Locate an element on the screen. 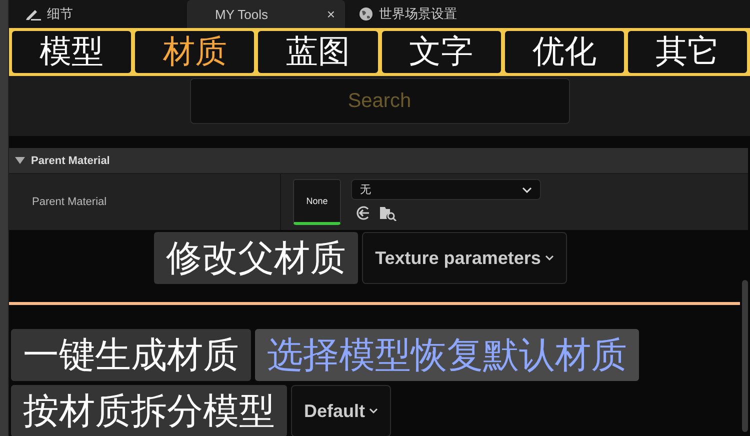  close-icon: × is located at coordinates (330, 14).